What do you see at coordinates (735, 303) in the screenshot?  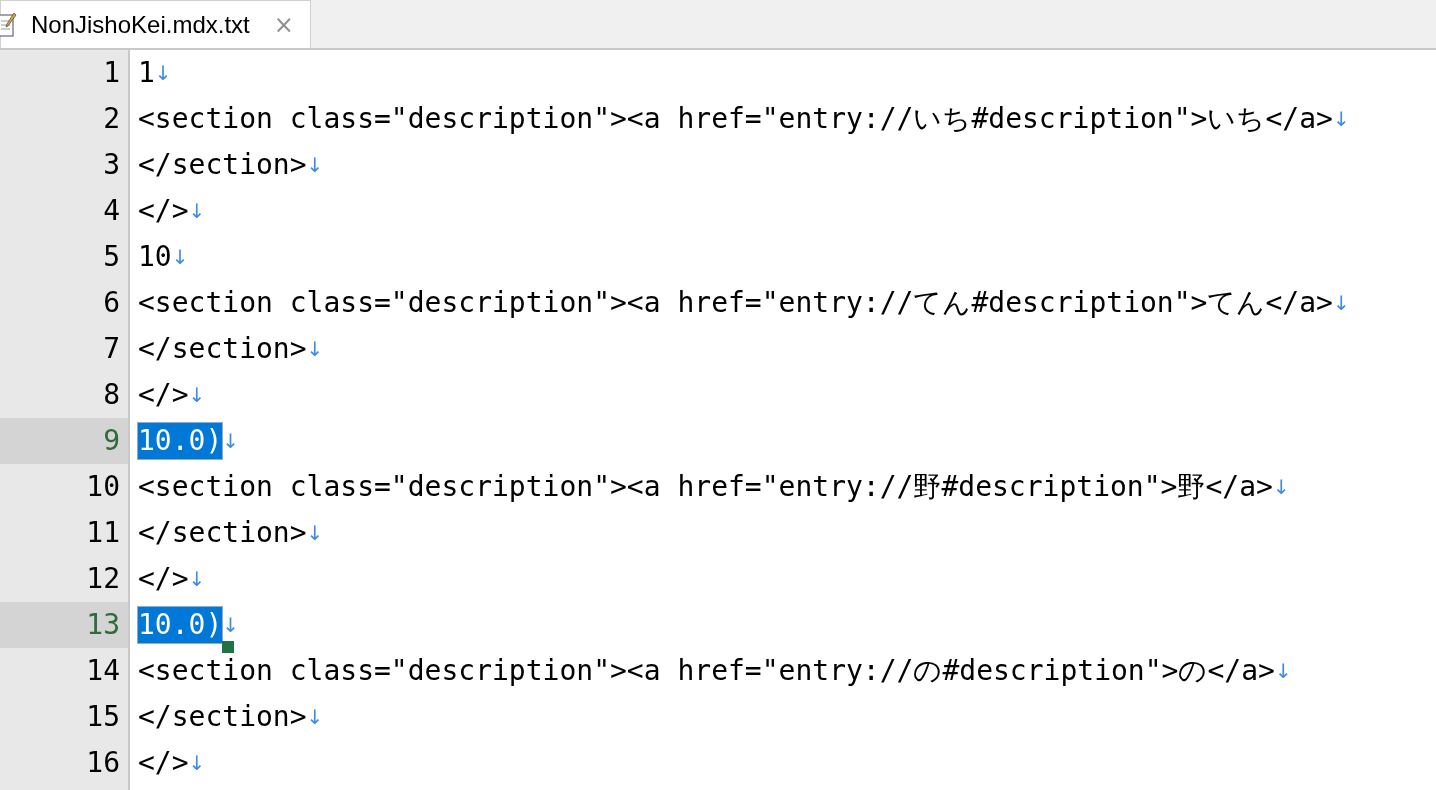 I see `code-line: <section class="description"><a href="entry://てん#description">てん</a>` at bounding box center [735, 303].